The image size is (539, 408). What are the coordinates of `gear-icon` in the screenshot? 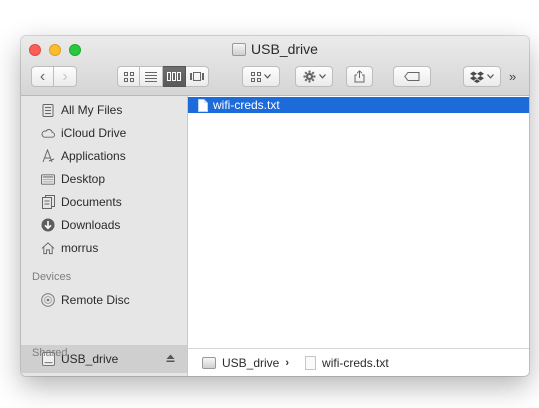 It's located at (309, 76).